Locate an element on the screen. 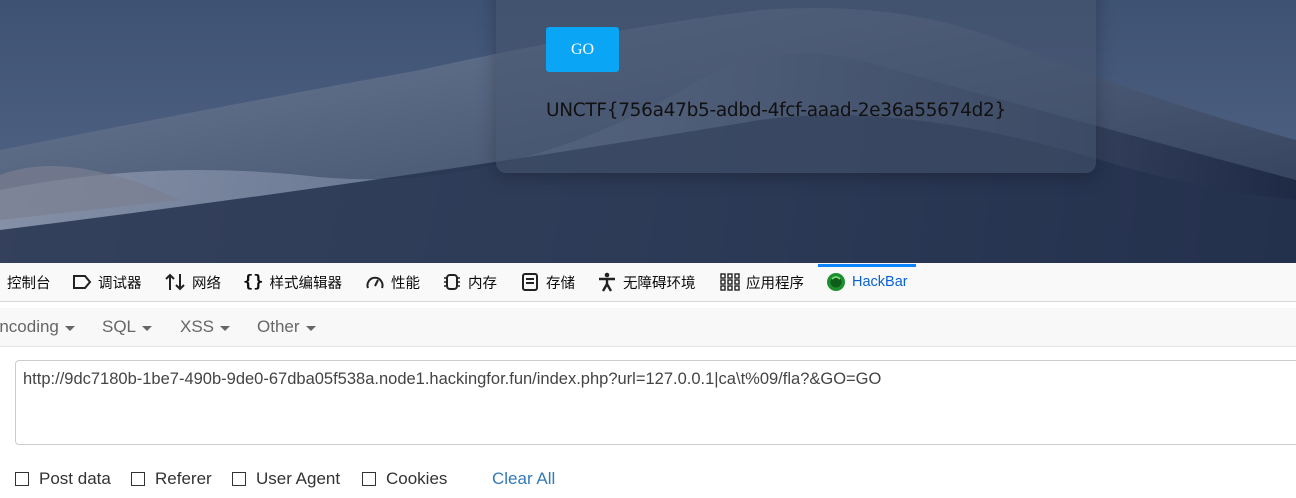  tab-performance: 性能 is located at coordinates (392, 282).